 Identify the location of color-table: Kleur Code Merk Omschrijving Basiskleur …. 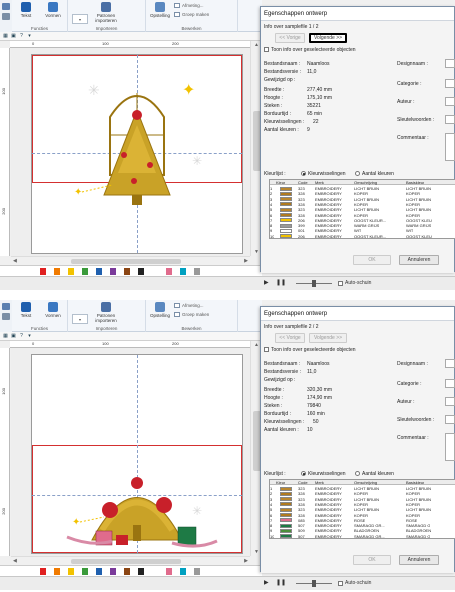
(362, 209).